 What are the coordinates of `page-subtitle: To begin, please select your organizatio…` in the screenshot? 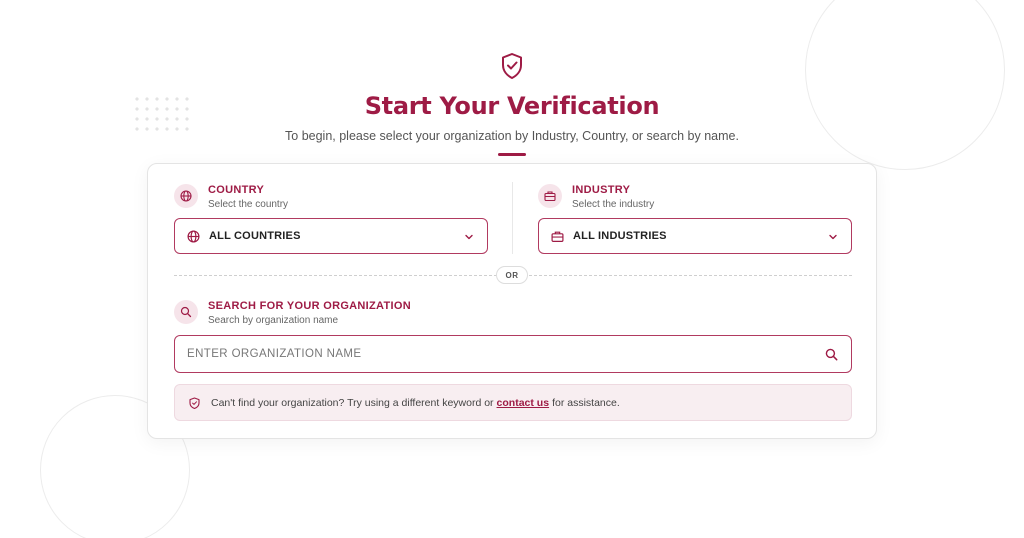 It's located at (512, 136).